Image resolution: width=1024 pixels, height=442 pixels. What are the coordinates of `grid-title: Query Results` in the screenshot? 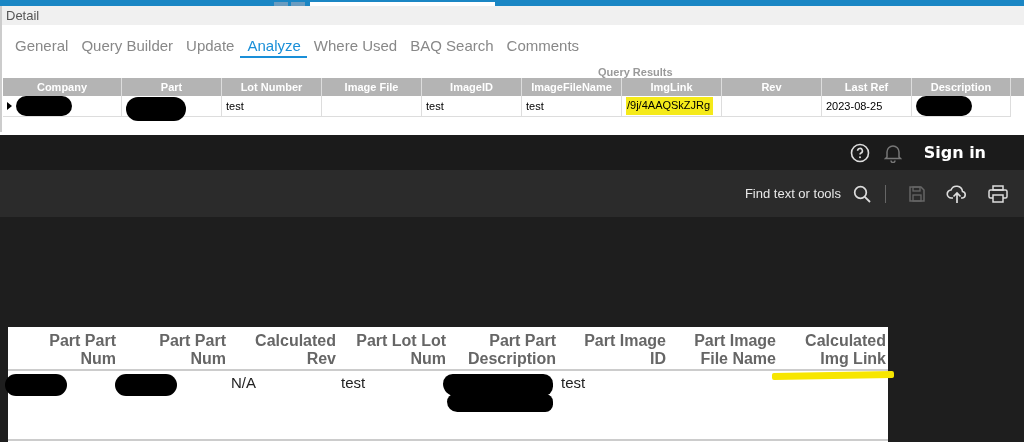 It's located at (635, 71).